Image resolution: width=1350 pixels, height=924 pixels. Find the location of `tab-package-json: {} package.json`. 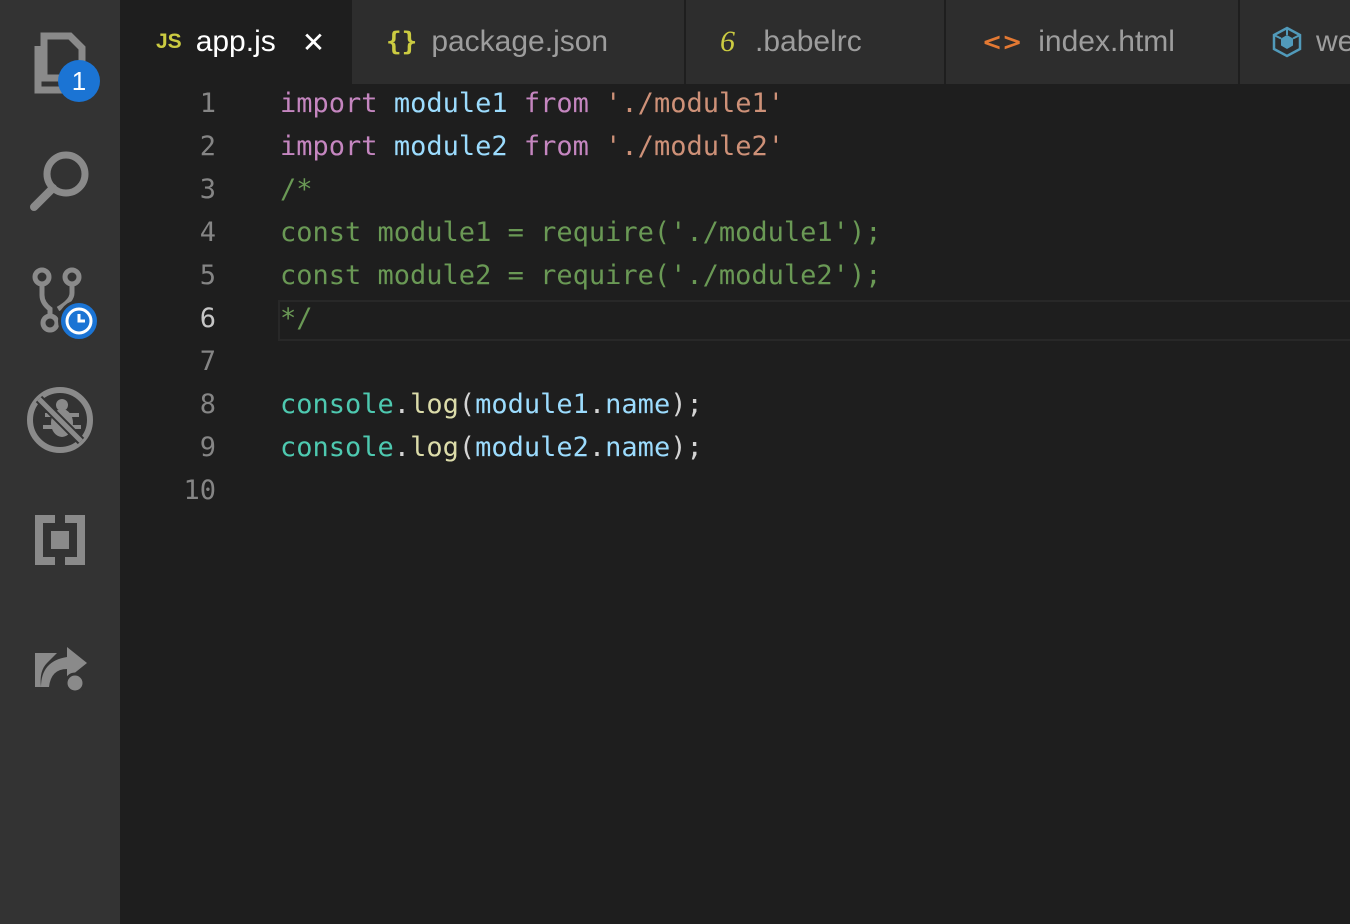

tab-package-json: {} package.json is located at coordinates (519, 42).